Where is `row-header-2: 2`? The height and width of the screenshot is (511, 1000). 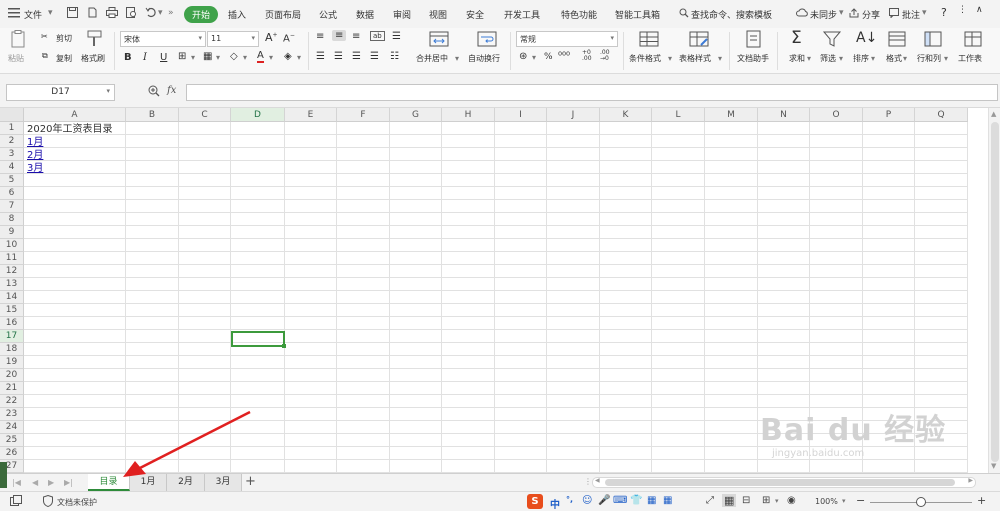
row-header-2: 2 is located at coordinates (12, 141).